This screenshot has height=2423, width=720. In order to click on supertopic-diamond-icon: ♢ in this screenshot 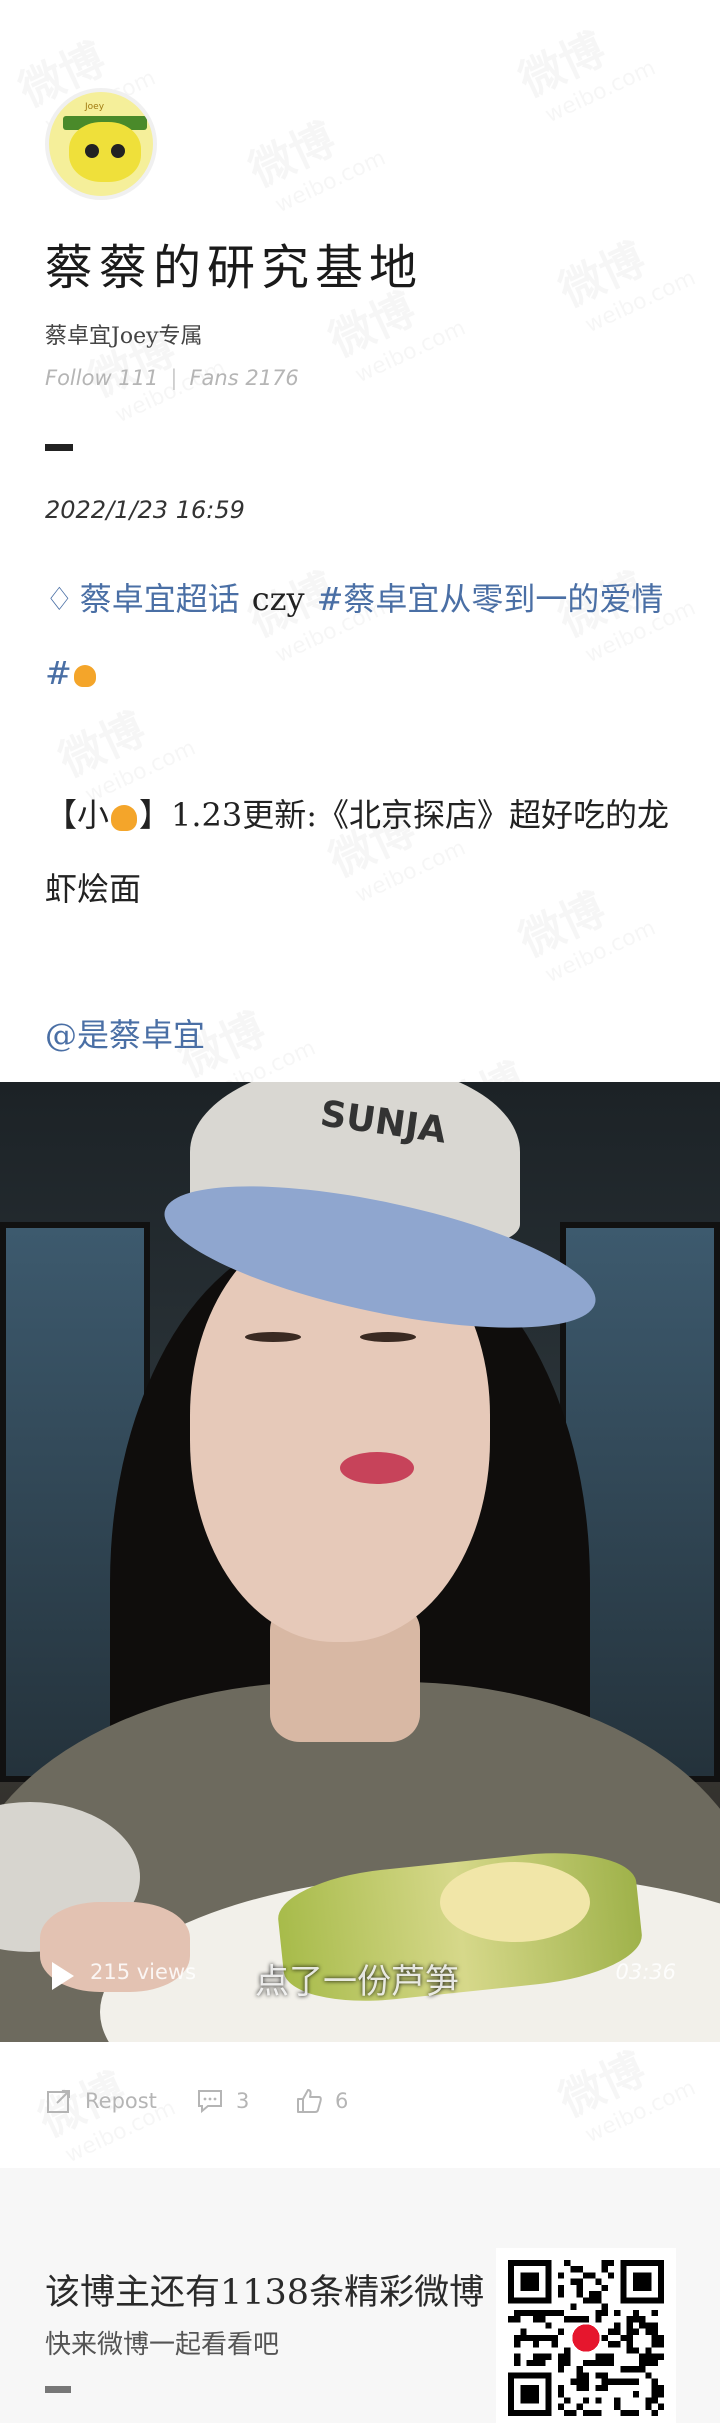, I will do `click(59, 599)`.